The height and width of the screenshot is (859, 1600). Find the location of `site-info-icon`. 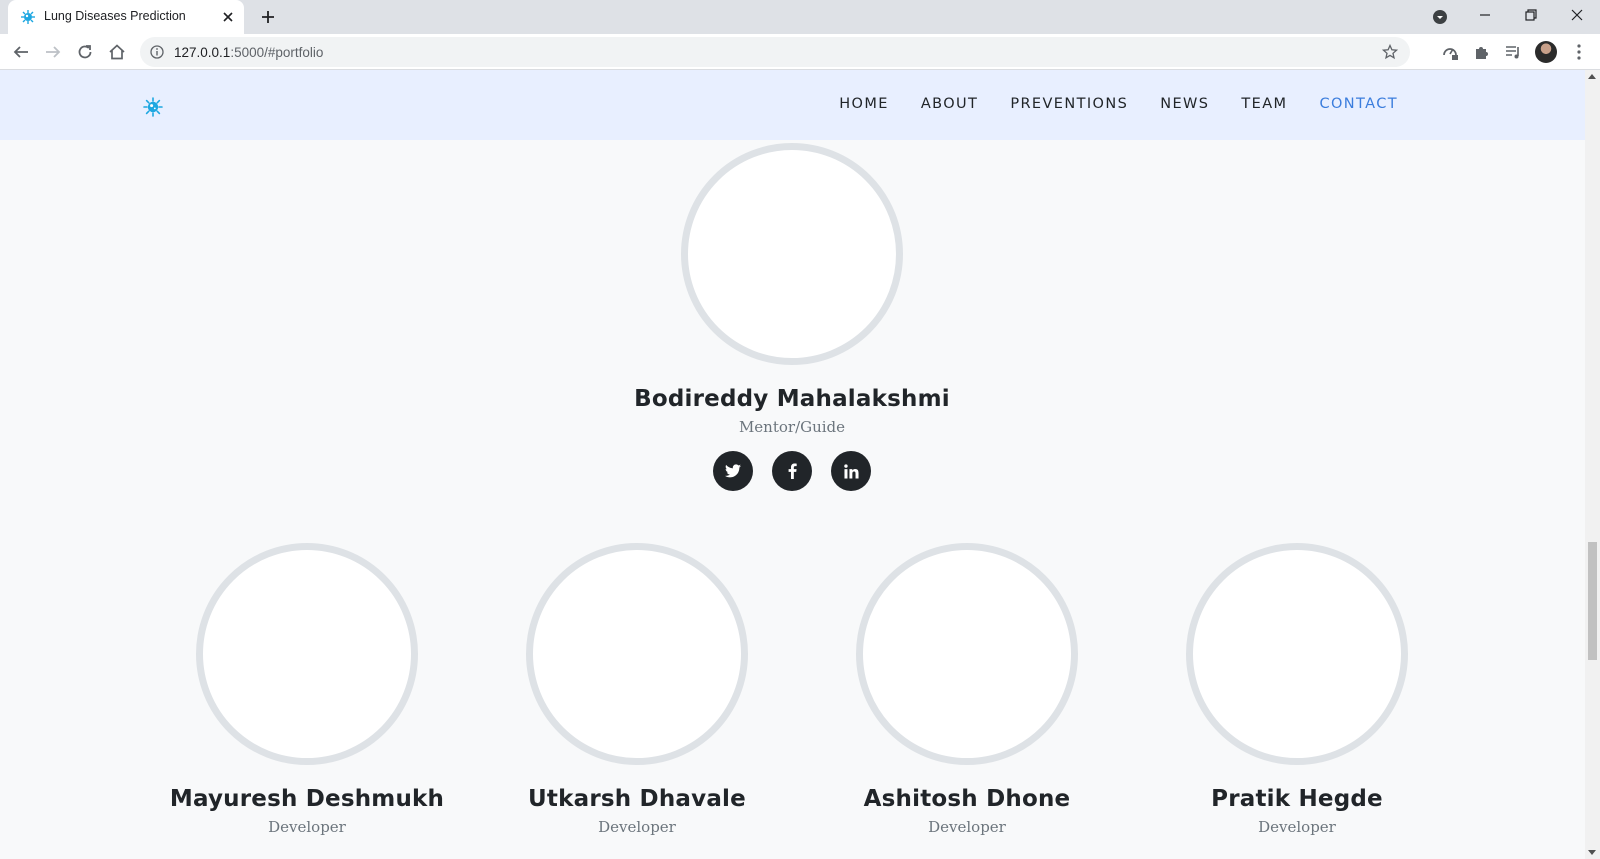

site-info-icon is located at coordinates (157, 52).